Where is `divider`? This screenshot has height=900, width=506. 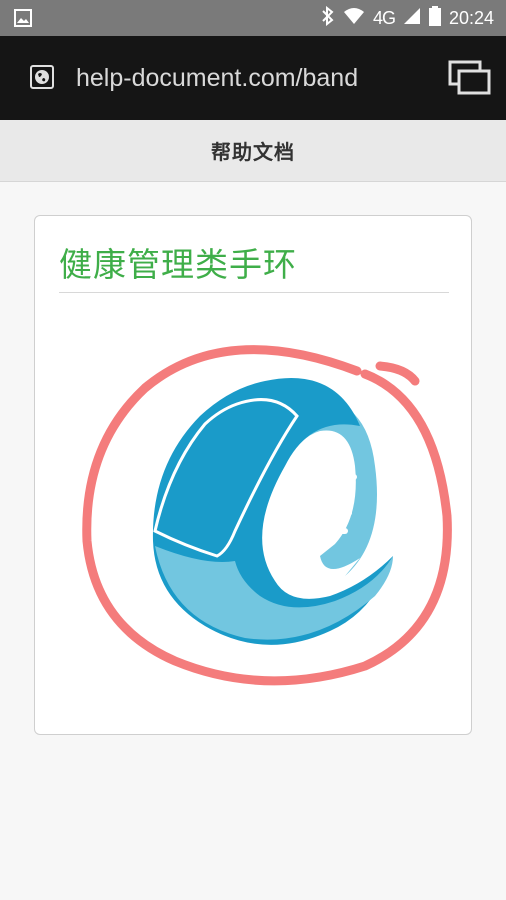
divider is located at coordinates (254, 292).